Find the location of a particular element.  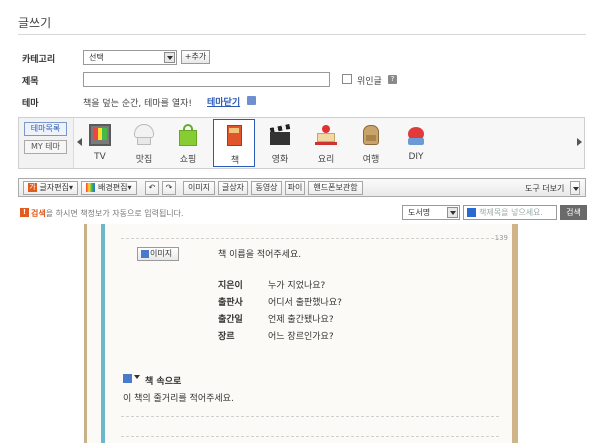

alert-icon: ! is located at coordinates (24, 212).